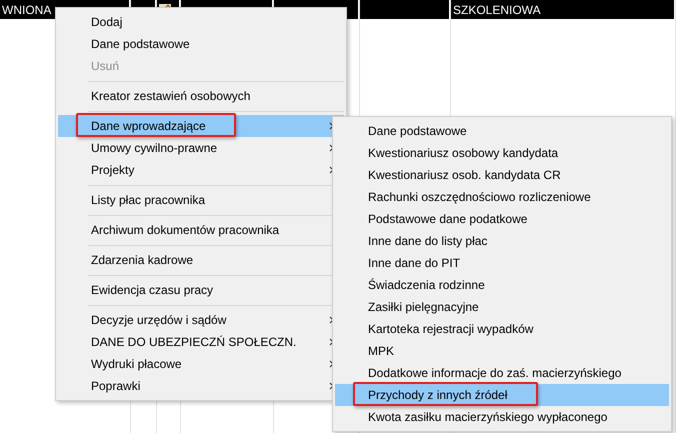 The height and width of the screenshot is (433, 676). I want to click on menu-item: Przychody z innych źródeł, so click(502, 395).